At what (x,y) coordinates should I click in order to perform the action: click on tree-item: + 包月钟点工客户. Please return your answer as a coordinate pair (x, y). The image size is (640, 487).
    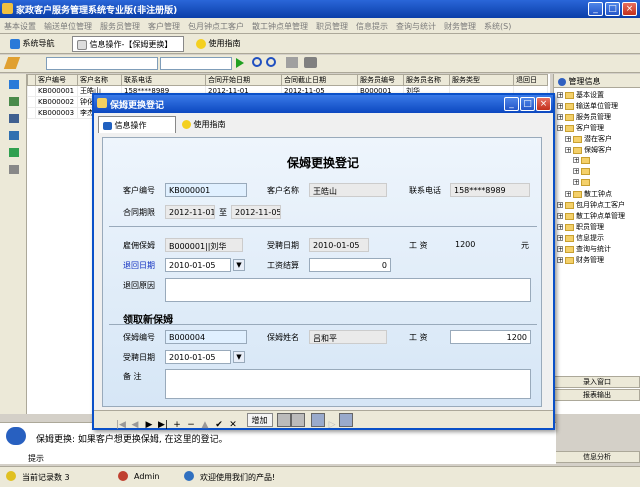
    Looking at the image, I should click on (598, 205).